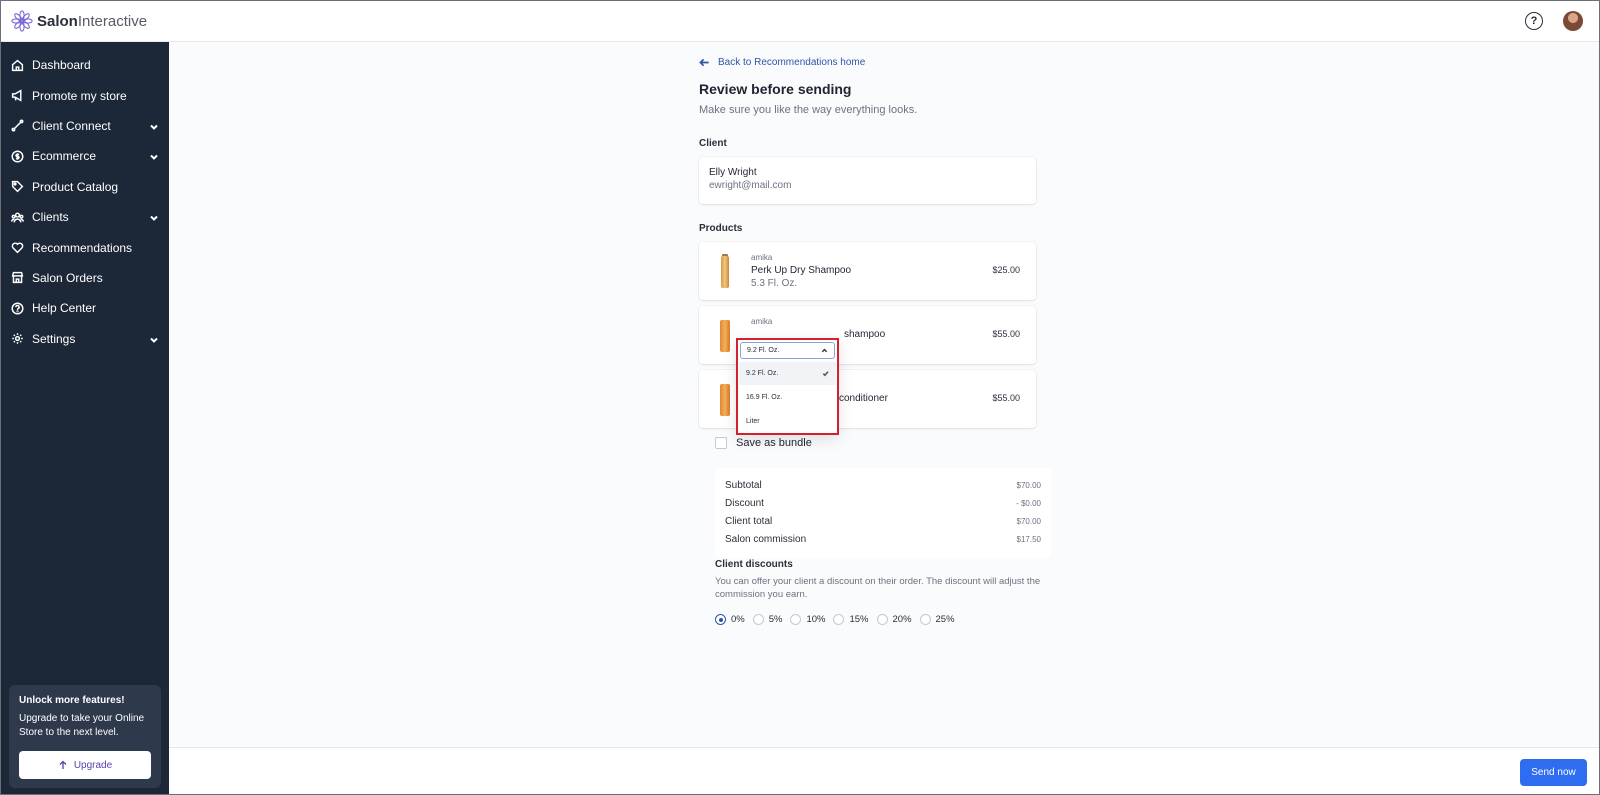  I want to click on totals-label: Discount, so click(744, 503).